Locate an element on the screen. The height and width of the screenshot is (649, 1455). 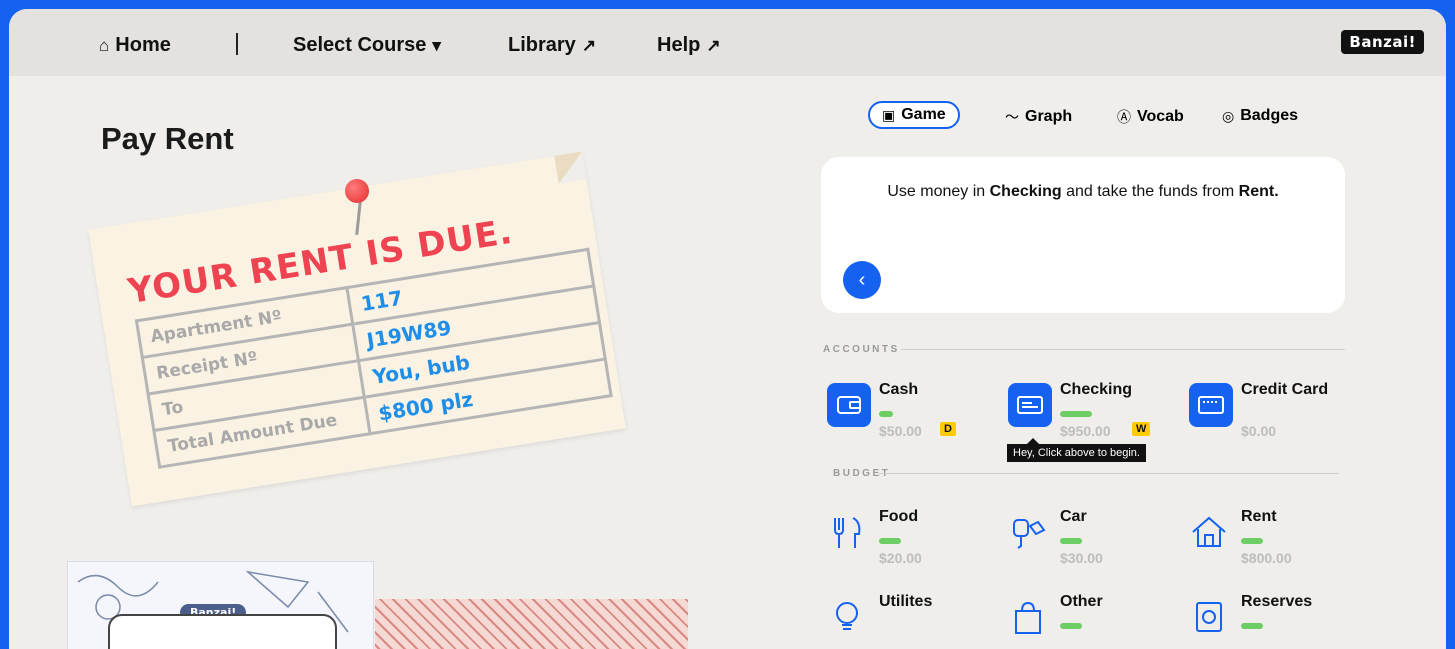
banzai-logo: Banzai! is located at coordinates (1382, 42).